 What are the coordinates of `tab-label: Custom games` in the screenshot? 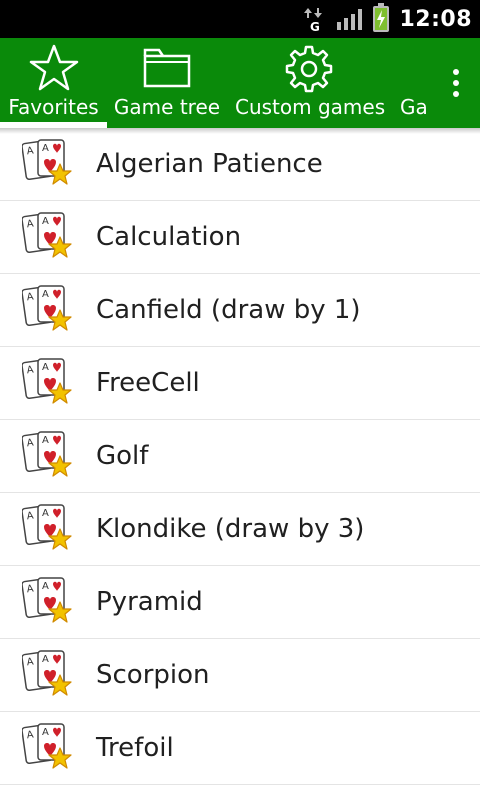 It's located at (310, 107).